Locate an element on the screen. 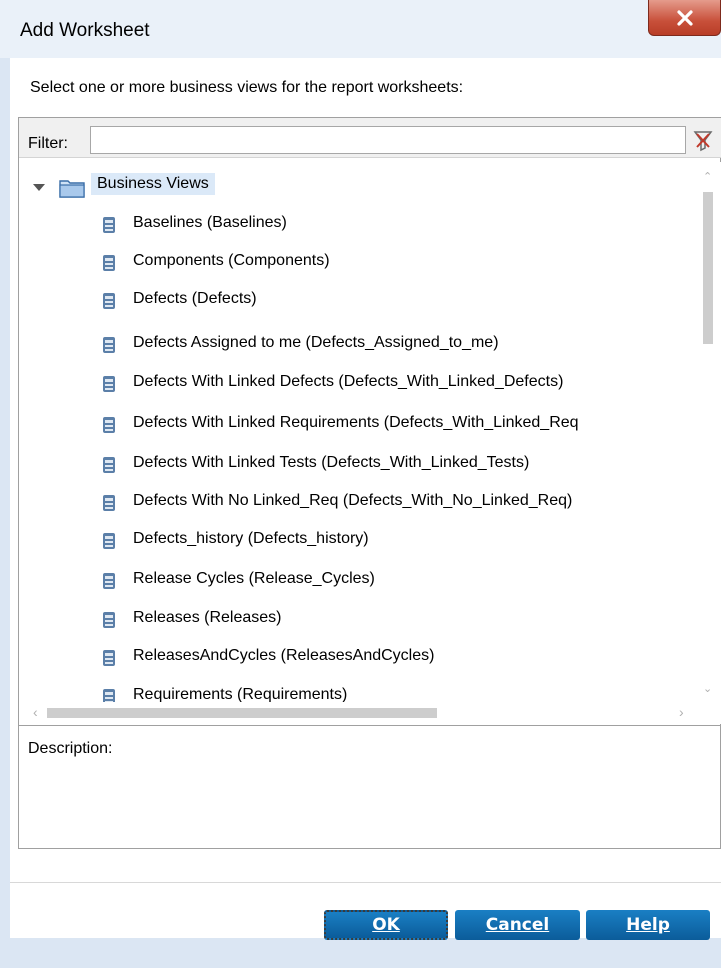 The height and width of the screenshot is (968, 721). scroll-up-icon: ⌃ is located at coordinates (707, 176).